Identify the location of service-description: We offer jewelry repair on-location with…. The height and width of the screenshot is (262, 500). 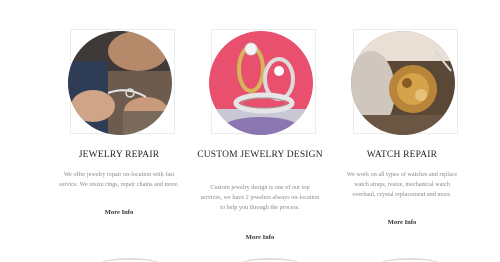
(119, 179).